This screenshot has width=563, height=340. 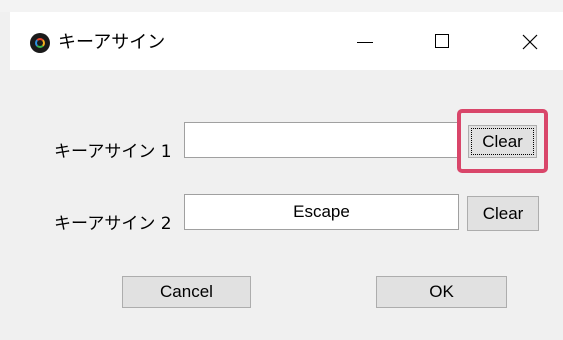 I want to click on app-logo-icon, so click(x=40, y=43).